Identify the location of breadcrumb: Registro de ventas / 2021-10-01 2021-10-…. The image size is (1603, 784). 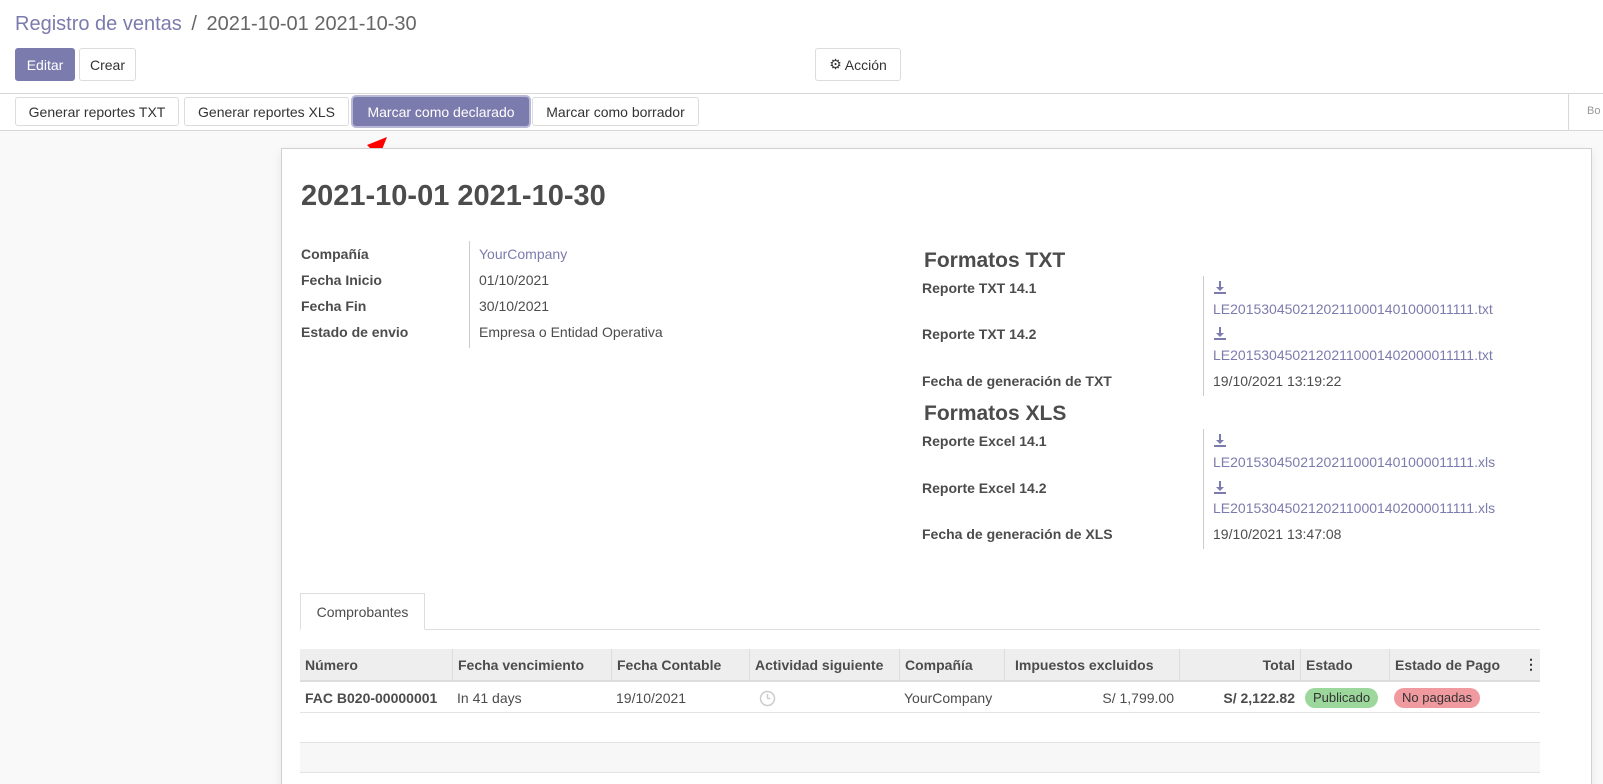
(216, 24).